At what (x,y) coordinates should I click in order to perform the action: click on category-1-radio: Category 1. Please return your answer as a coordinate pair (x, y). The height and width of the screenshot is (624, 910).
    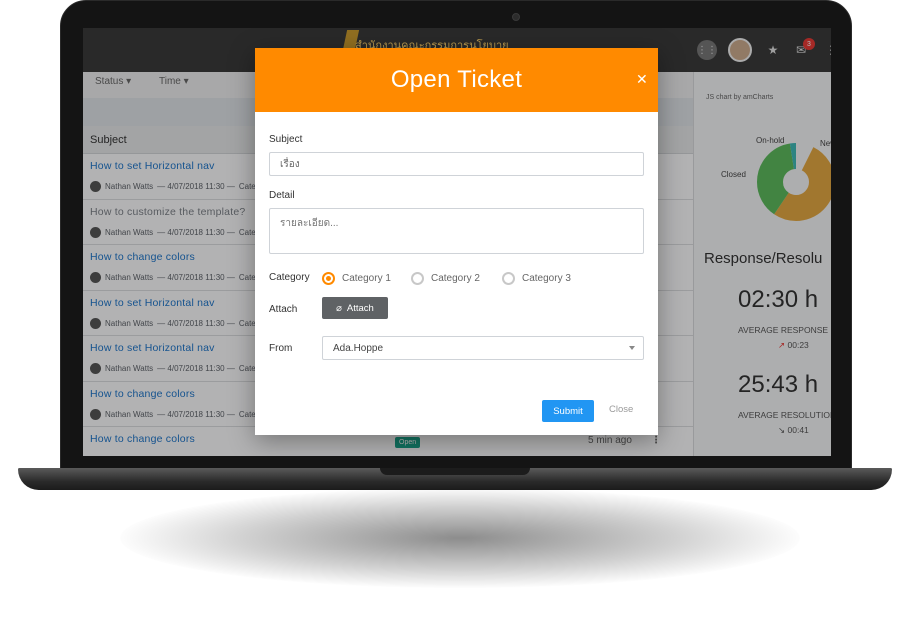
    Looking at the image, I should click on (356, 278).